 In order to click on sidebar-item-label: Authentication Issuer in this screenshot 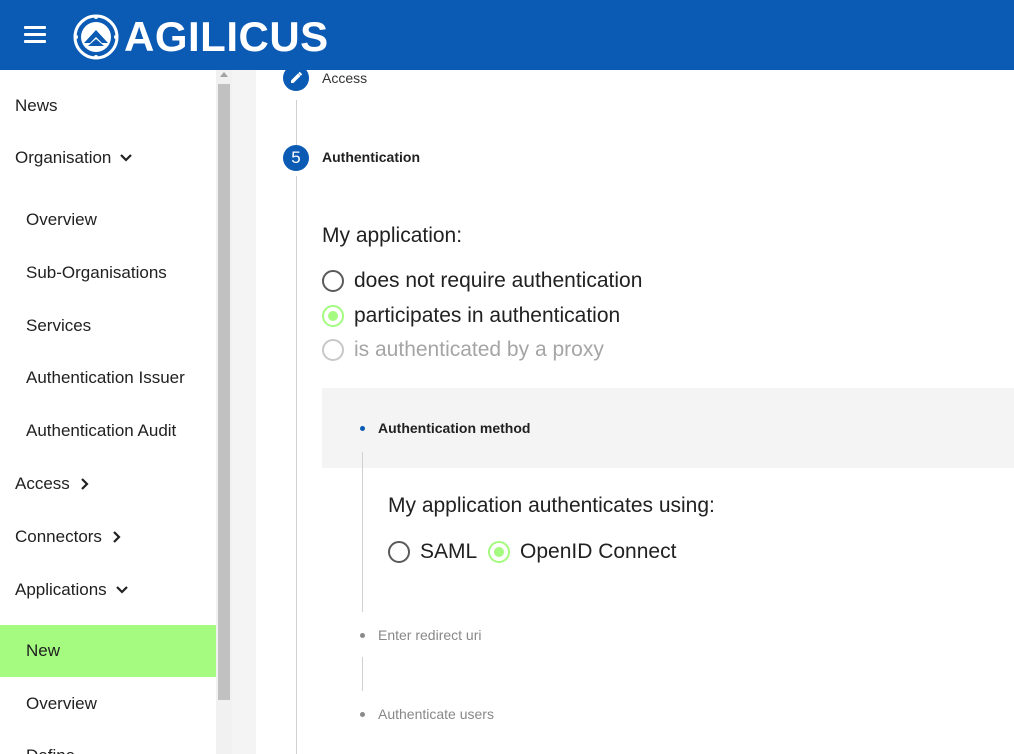, I will do `click(105, 377)`.